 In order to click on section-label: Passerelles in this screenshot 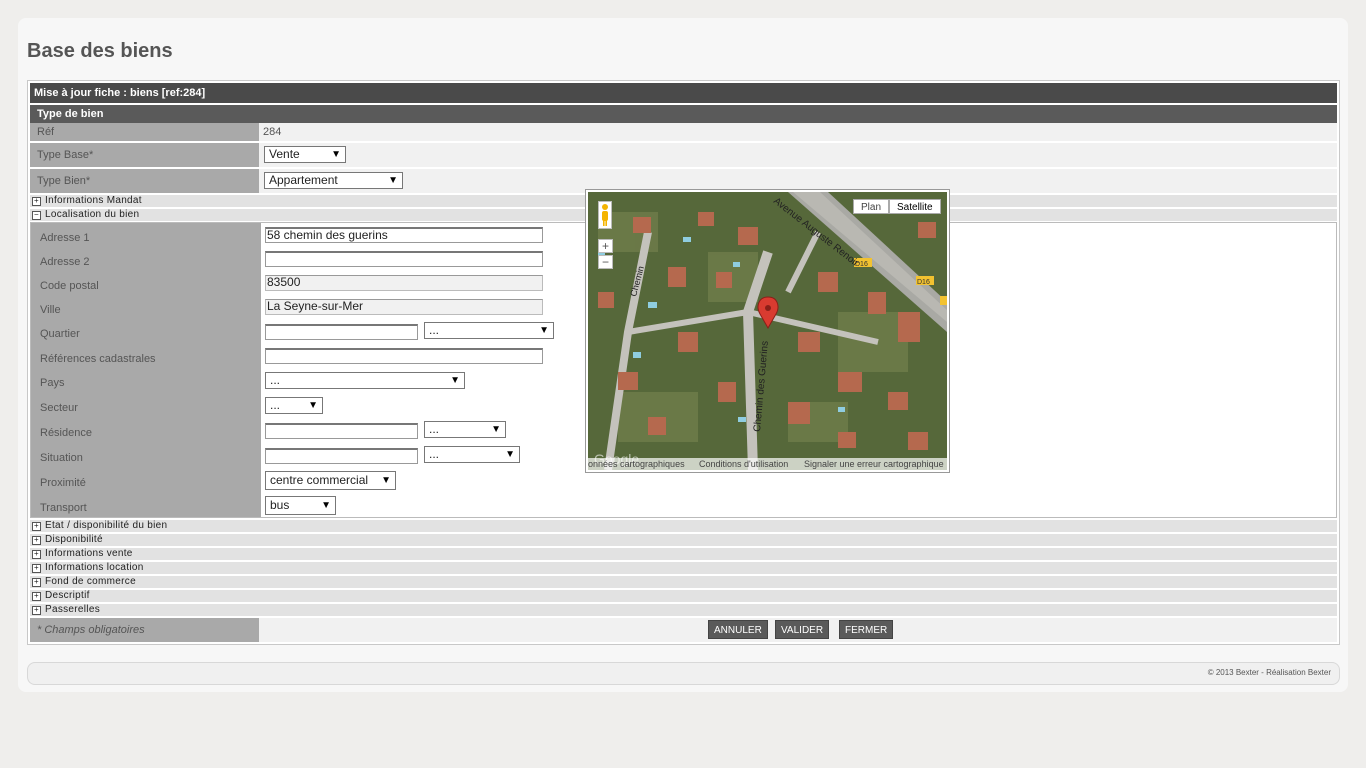, I will do `click(72, 609)`.